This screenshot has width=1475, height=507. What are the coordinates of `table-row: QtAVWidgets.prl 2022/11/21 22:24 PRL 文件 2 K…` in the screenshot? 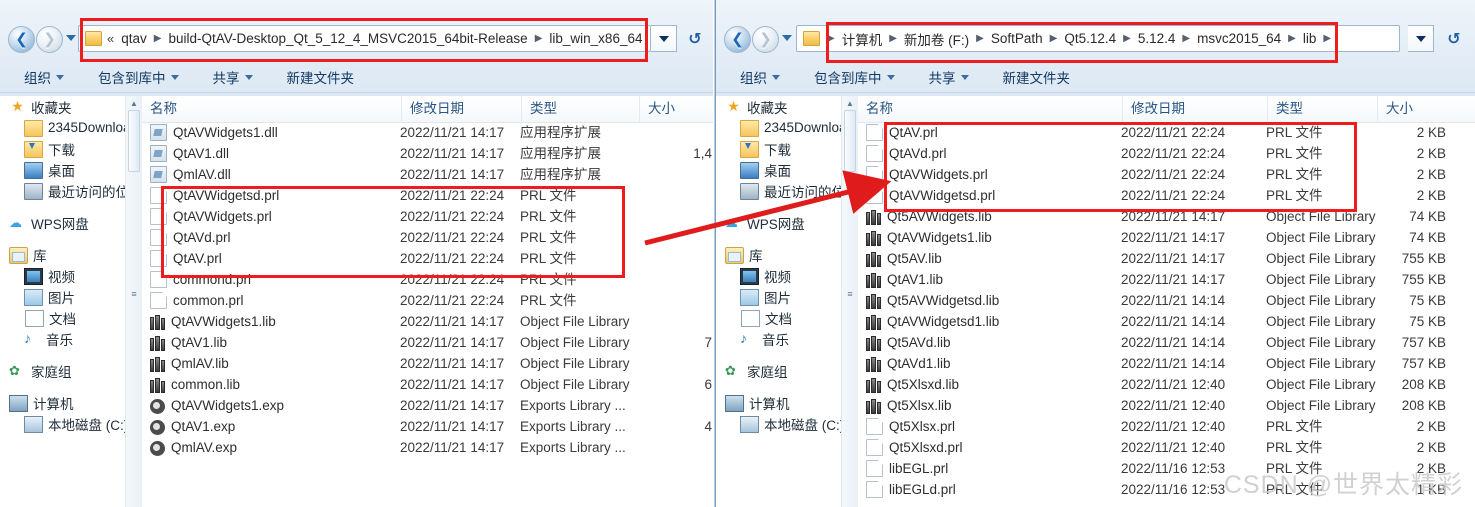 It's located at (1166, 174).